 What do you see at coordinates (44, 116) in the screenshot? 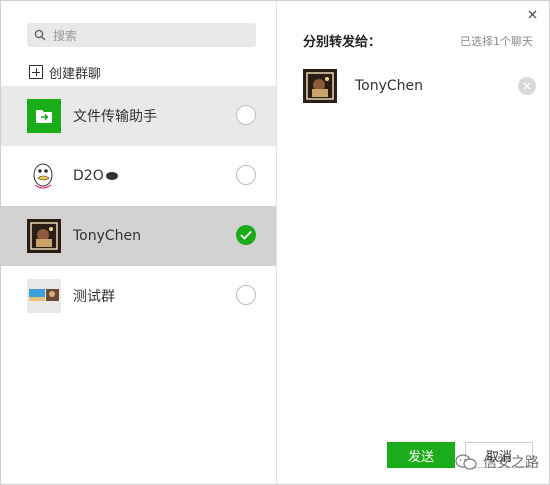
I see `file-transfer-icon` at bounding box center [44, 116].